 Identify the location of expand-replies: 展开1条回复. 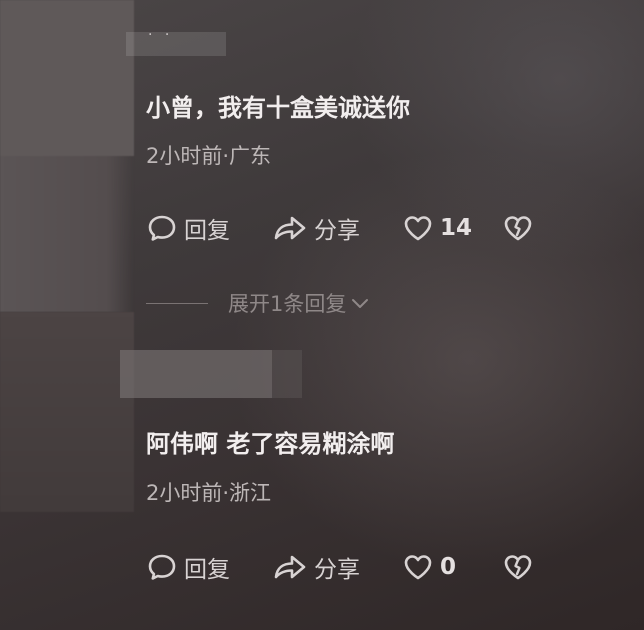
(258, 303).